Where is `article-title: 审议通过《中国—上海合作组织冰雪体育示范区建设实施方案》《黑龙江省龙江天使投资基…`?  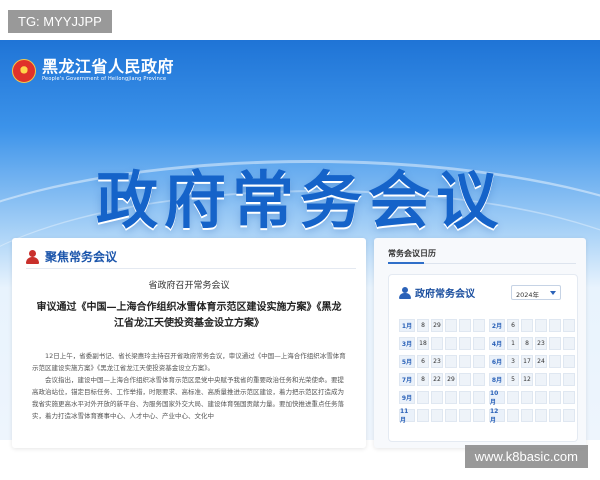
article-title: 审议通过《中国—上海合作组织冰雪体育示范区建设实施方案》《黑龙江省龙江天使投资基… is located at coordinates (189, 316).